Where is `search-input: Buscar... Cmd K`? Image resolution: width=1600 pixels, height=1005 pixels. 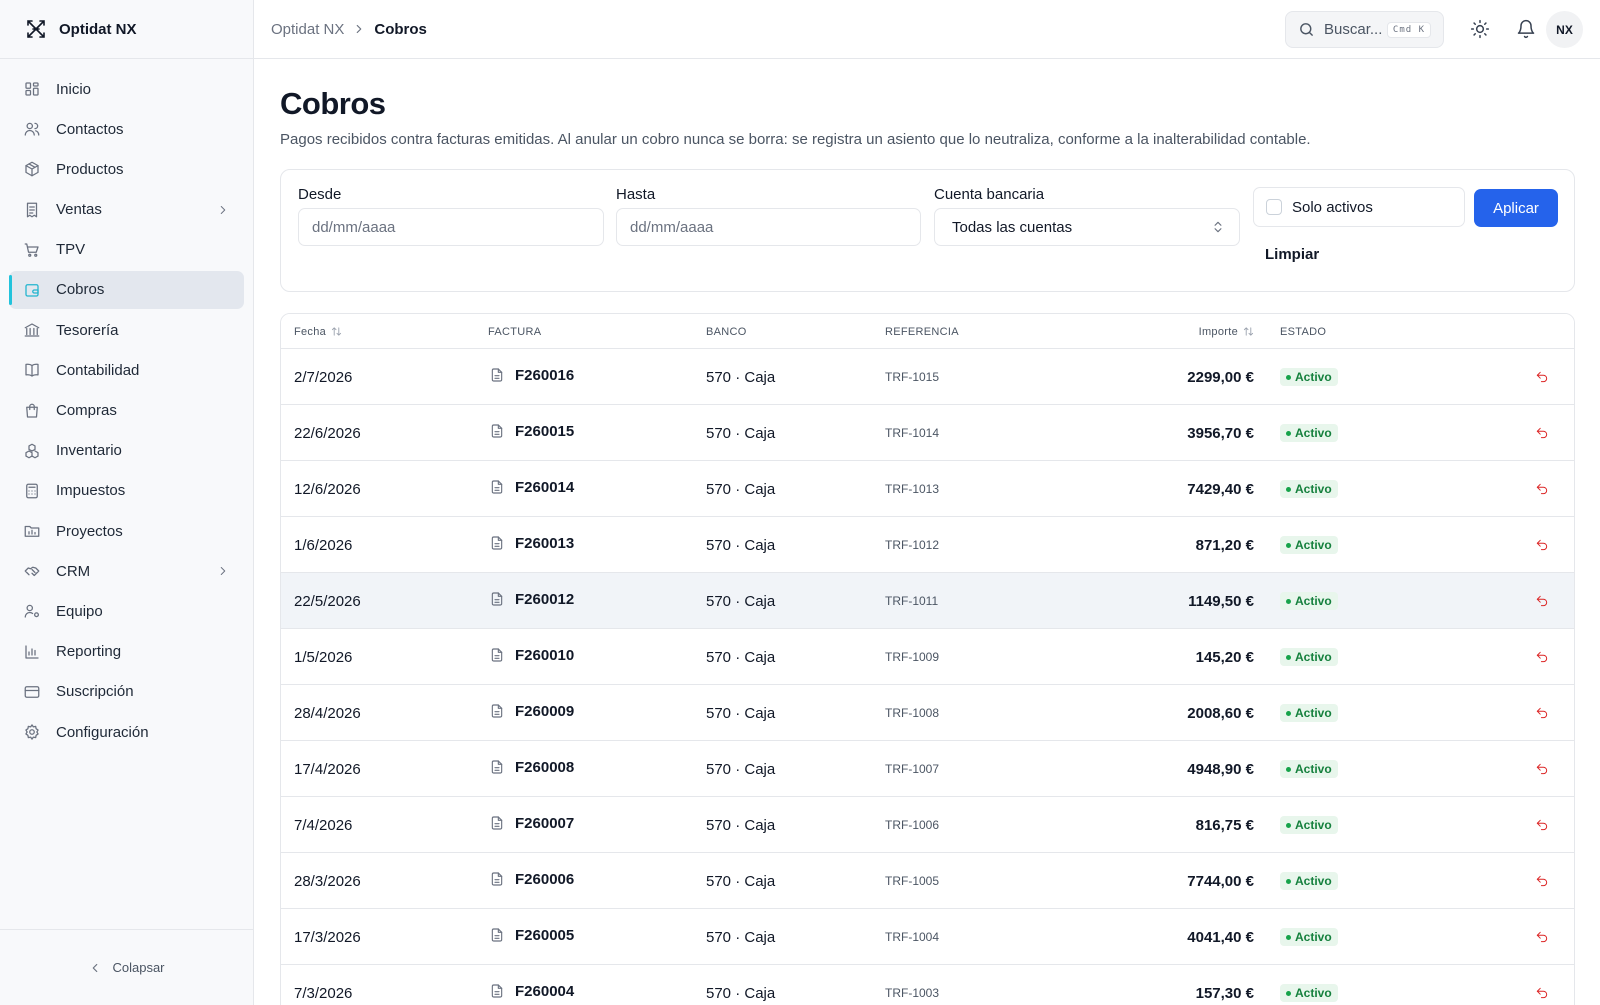 search-input: Buscar... Cmd K is located at coordinates (1364, 29).